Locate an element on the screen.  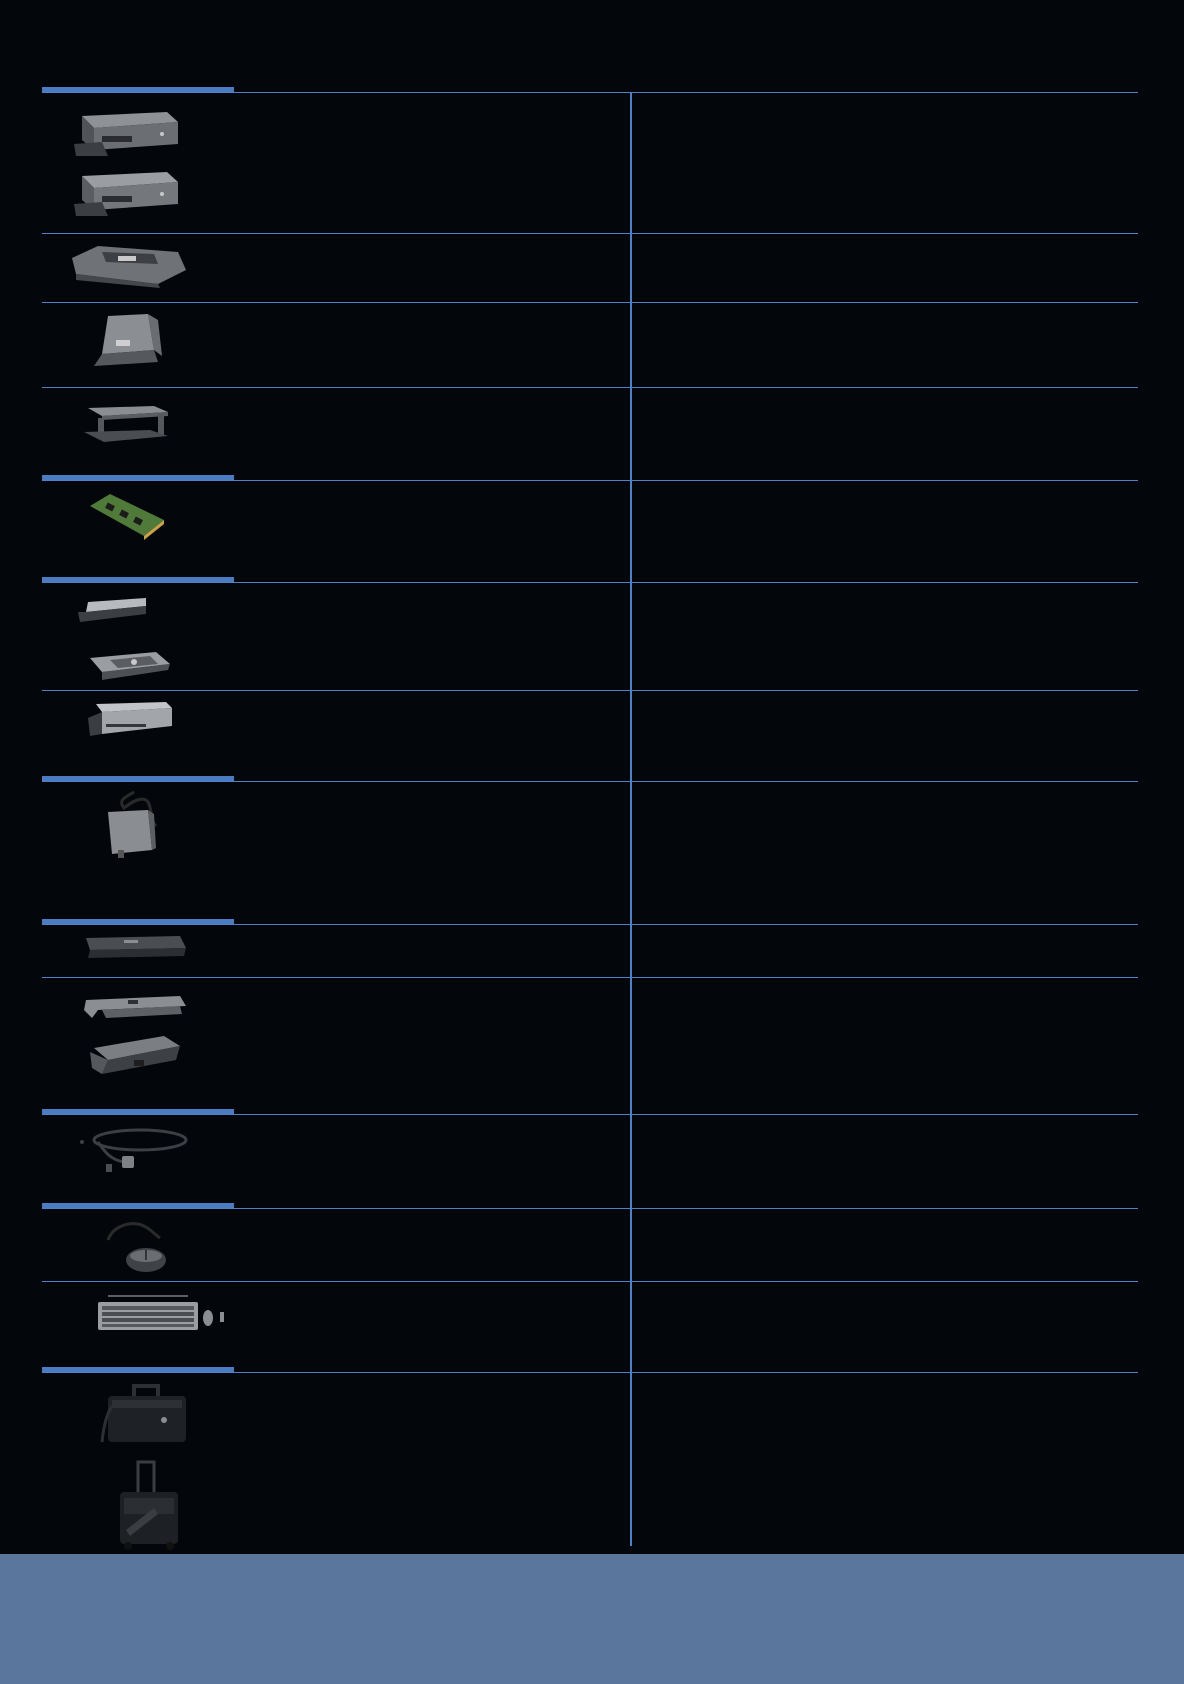
notebook-stand-icon is located at coordinates (128, 340).